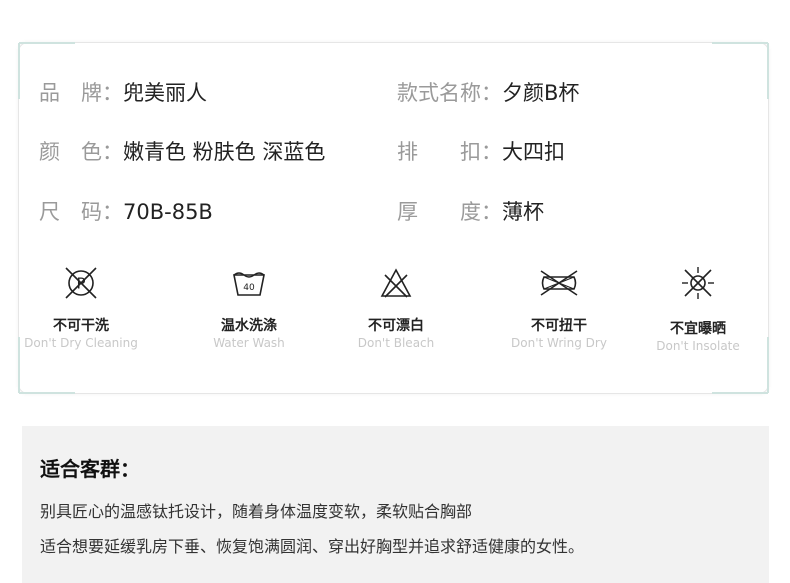 This screenshot has width=790, height=583. Describe the element at coordinates (90, 469) in the screenshot. I see `audience-title: 适合客群：` at that location.